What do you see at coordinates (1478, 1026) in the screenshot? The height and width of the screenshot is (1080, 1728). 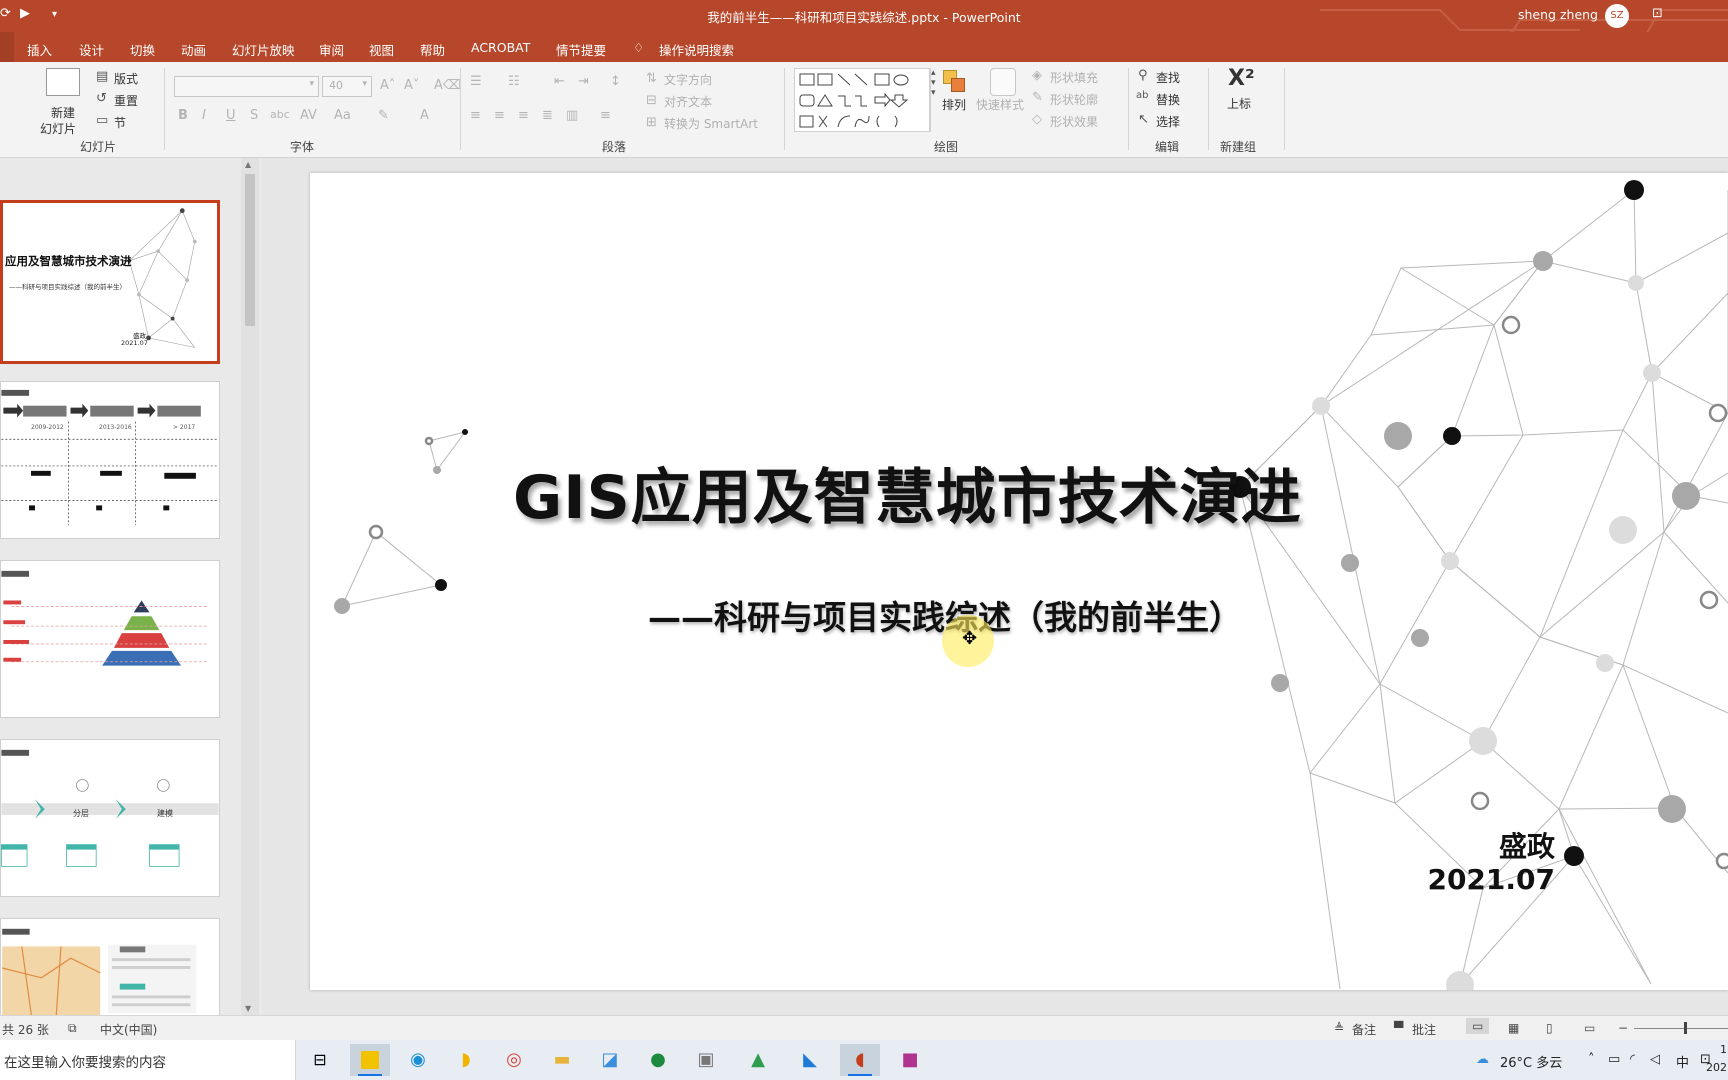 I see `normal-view-icon: ▭` at bounding box center [1478, 1026].